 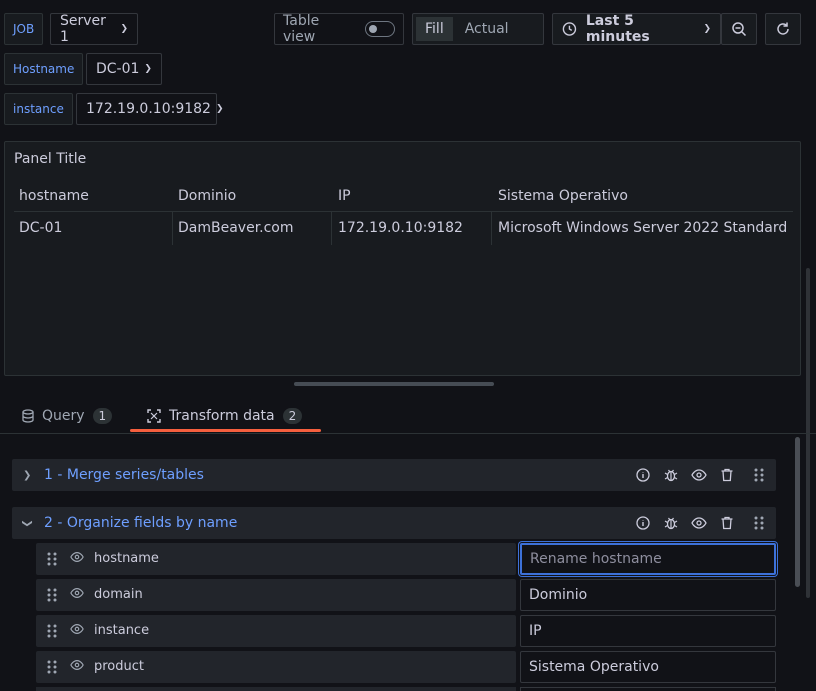 I want to click on column-header-sistema-operativo: Sistema Operativo, so click(x=563, y=196).